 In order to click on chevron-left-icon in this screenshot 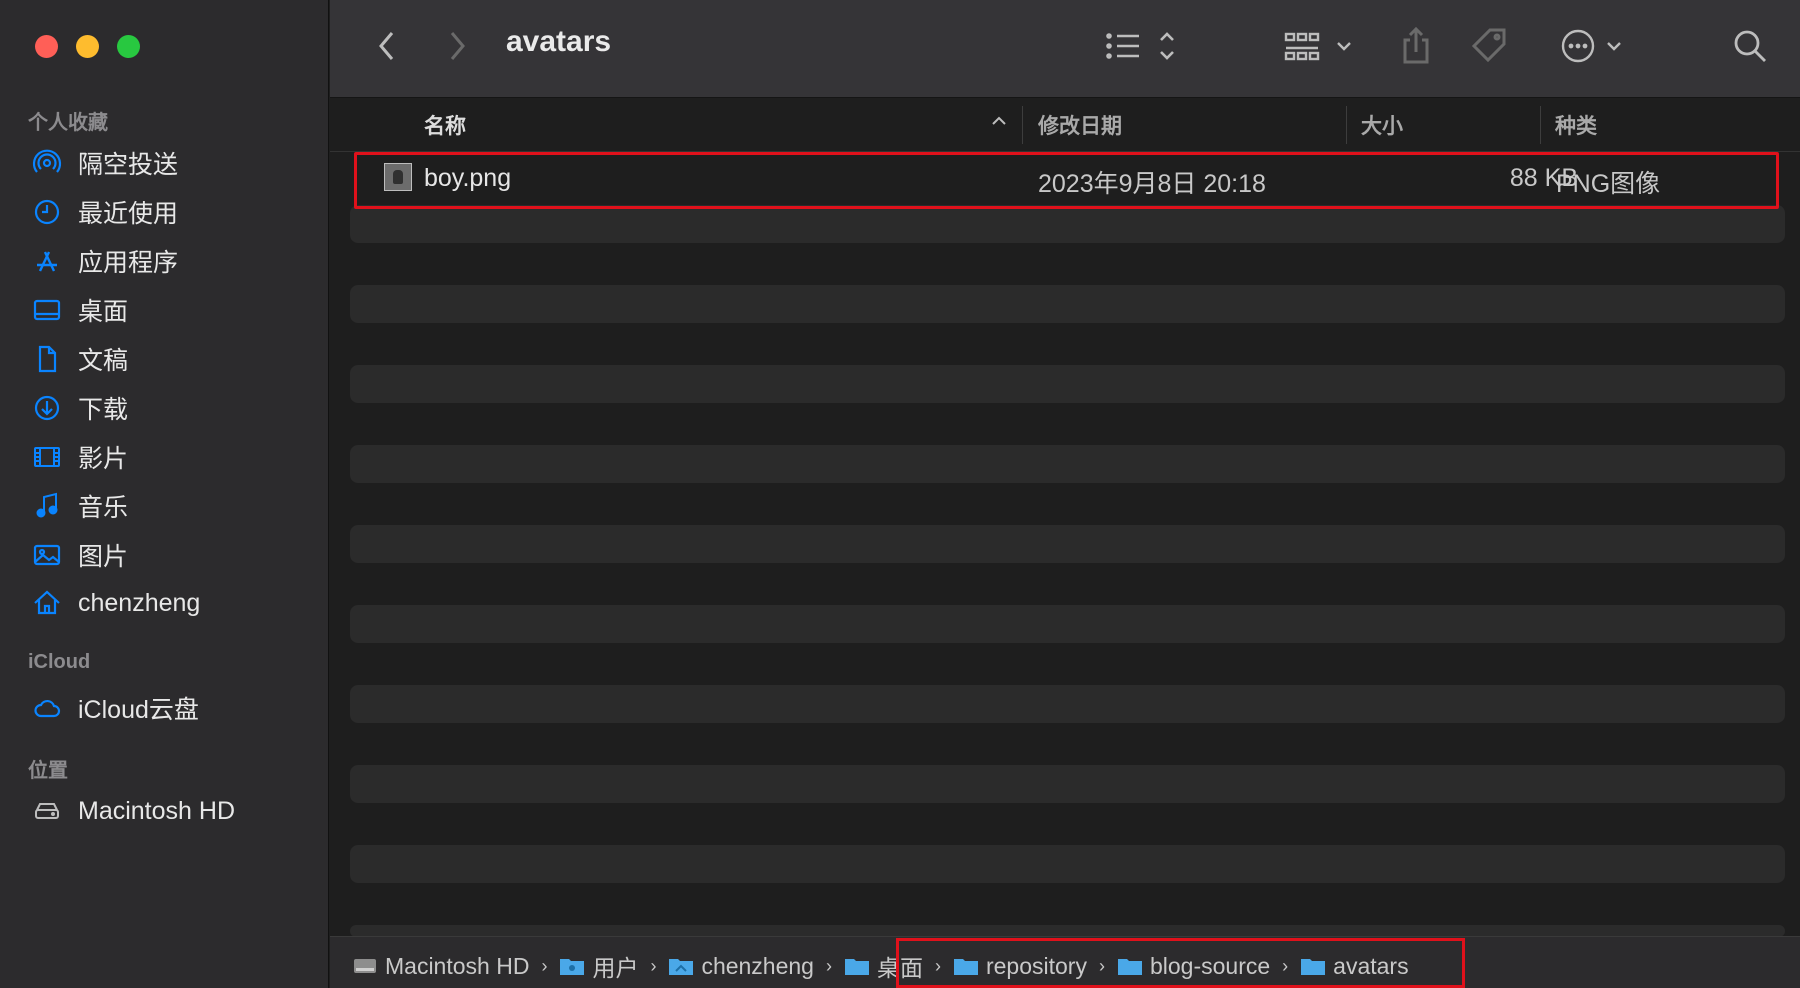, I will do `click(386, 46)`.